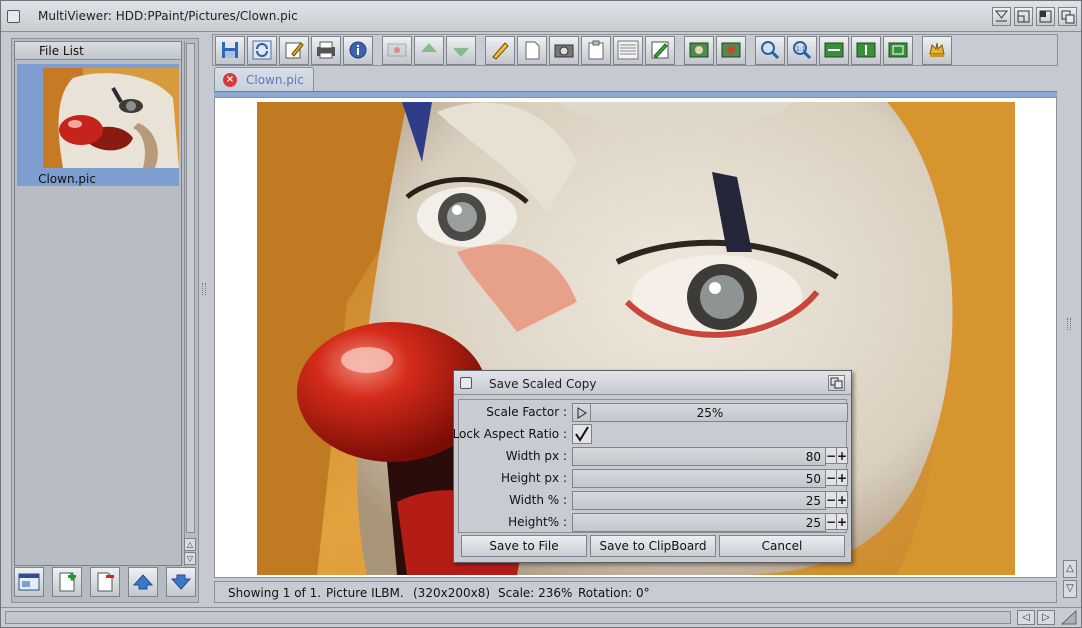 The image size is (1082, 628). I want to click on height-px-value: 50, so click(813, 479).